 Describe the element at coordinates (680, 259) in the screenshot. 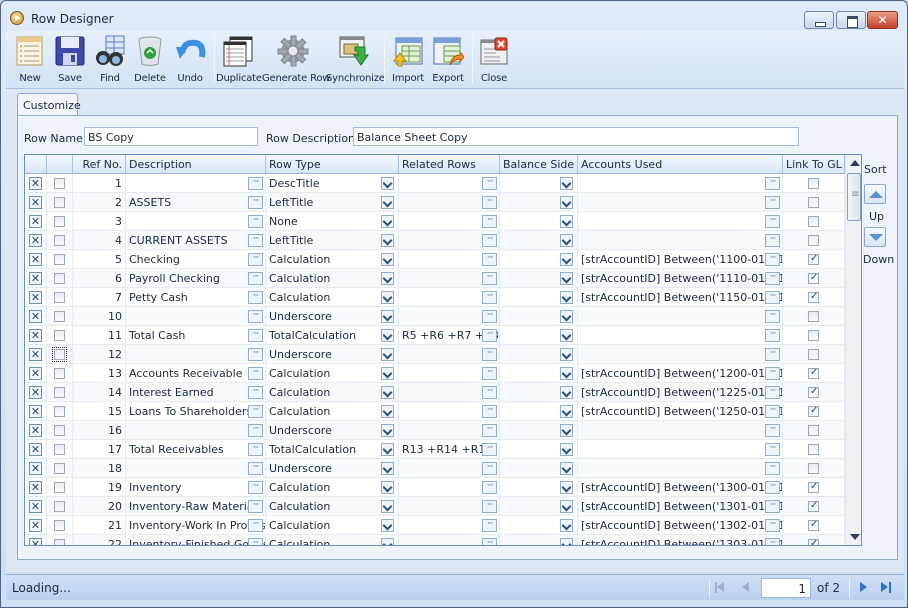

I see `accounts-used-cell: [strAccountID] Between('1100-01', '11 ···` at that location.